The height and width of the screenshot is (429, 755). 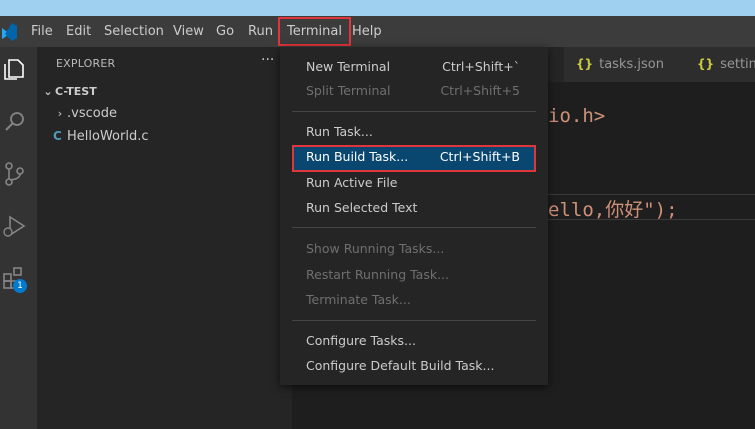 What do you see at coordinates (314, 31) in the screenshot?
I see `menu-terminal: Terminal` at bounding box center [314, 31].